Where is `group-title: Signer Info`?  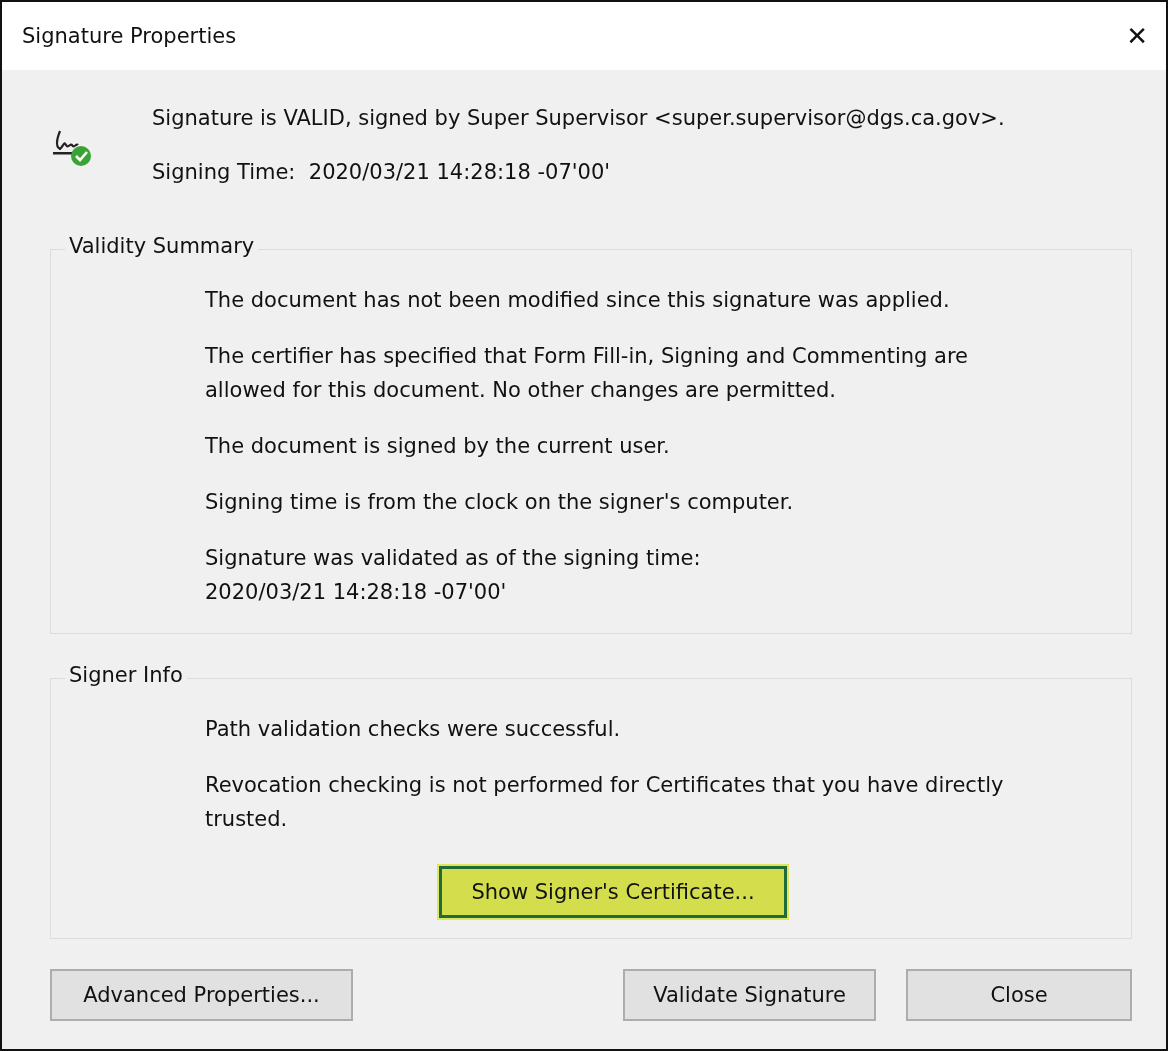 group-title: Signer Info is located at coordinates (126, 675).